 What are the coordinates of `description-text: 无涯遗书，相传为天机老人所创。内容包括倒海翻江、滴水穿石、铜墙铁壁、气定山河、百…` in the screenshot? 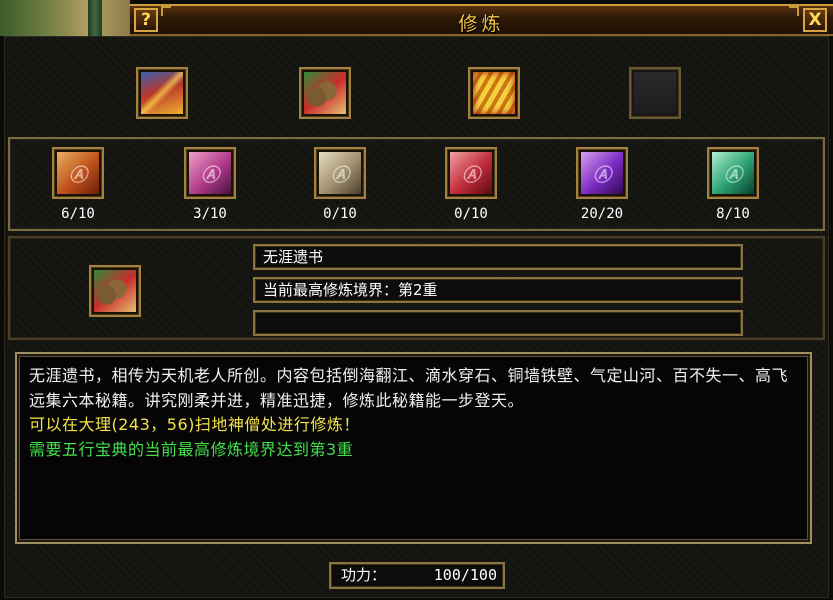 It's located at (409, 388).